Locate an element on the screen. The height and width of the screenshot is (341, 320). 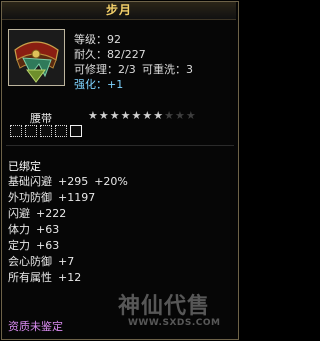
repair-label: 可修理： is located at coordinates (96, 69).